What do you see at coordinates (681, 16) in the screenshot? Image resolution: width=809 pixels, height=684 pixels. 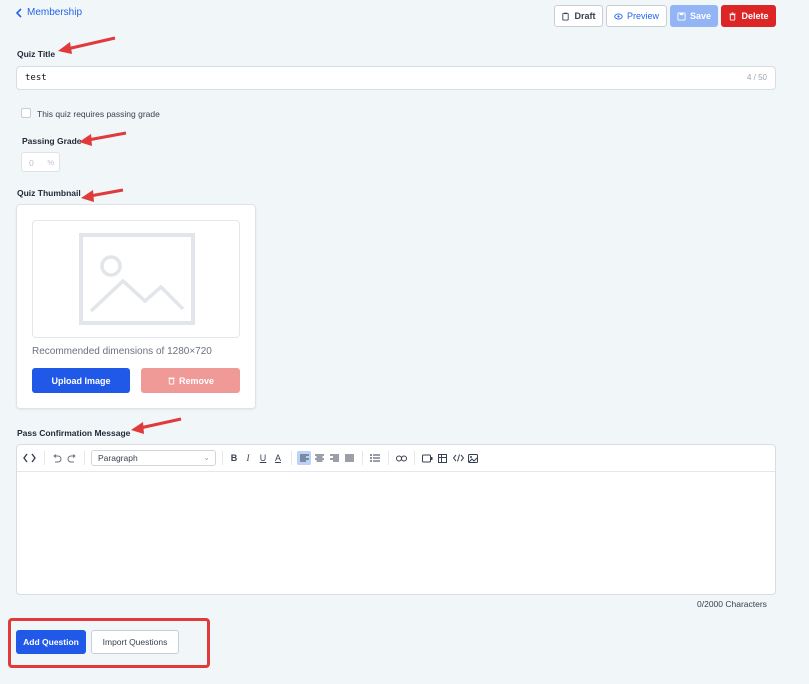 I see `save-icon` at bounding box center [681, 16].